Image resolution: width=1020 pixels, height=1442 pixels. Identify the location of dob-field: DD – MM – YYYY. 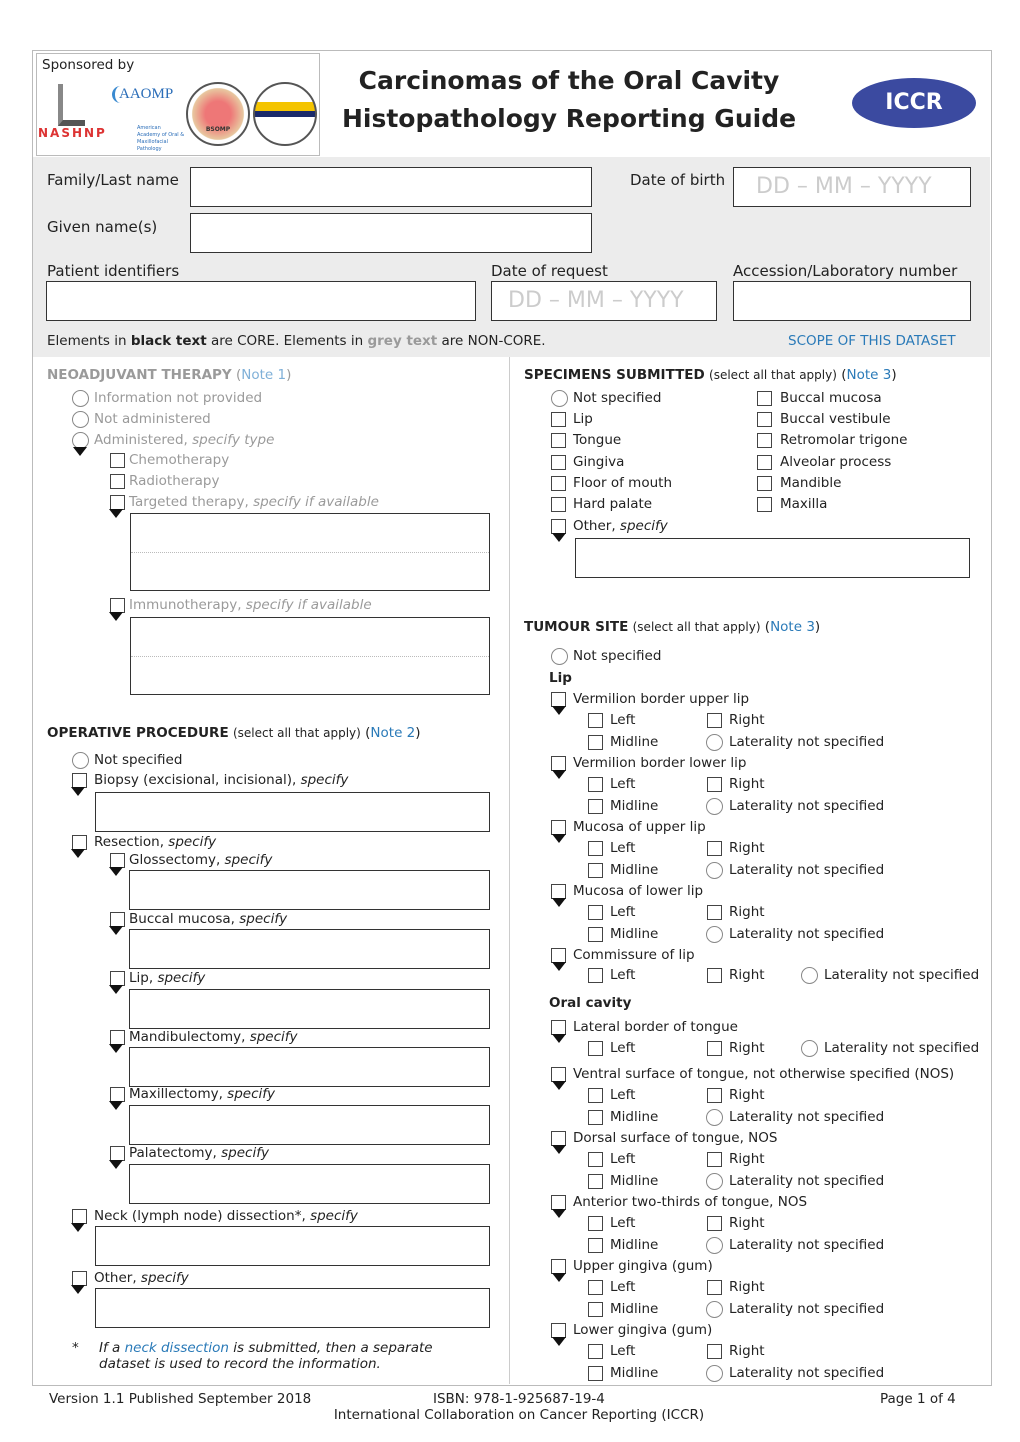
(852, 187).